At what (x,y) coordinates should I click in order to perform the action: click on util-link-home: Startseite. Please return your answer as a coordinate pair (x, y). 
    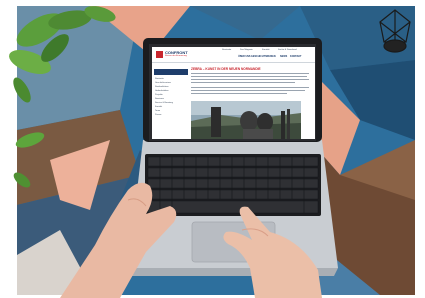
    Looking at the image, I should click on (226, 50).